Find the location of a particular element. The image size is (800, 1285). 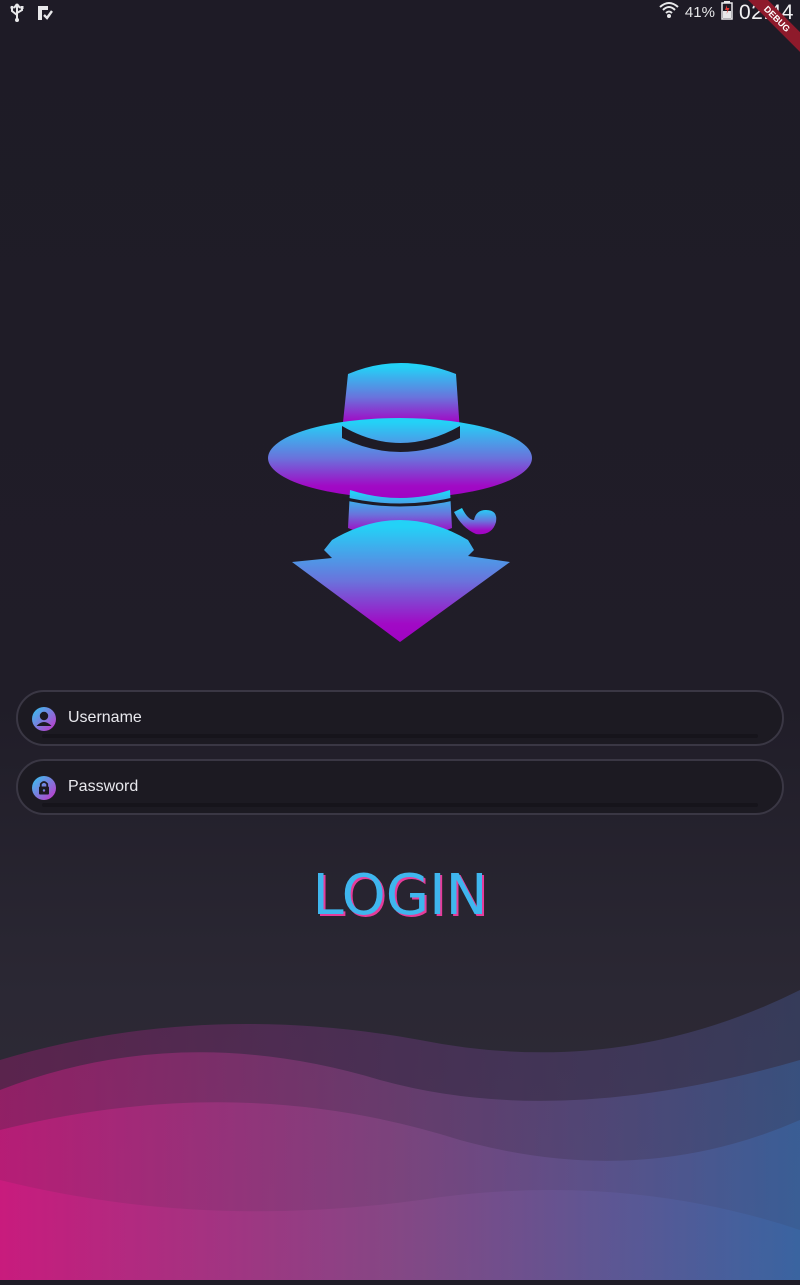

login-button: LOGIN LOGIN is located at coordinates (400, 896).